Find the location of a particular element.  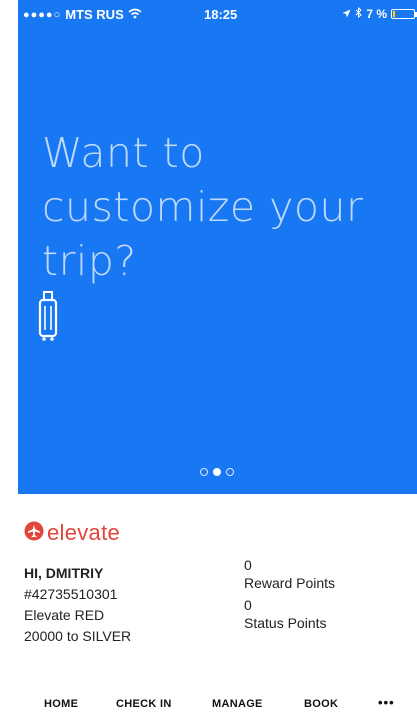

bottom-tab-bar: HOME CHECK IN MANAGE BOOK ••• is located at coordinates (208, 704).